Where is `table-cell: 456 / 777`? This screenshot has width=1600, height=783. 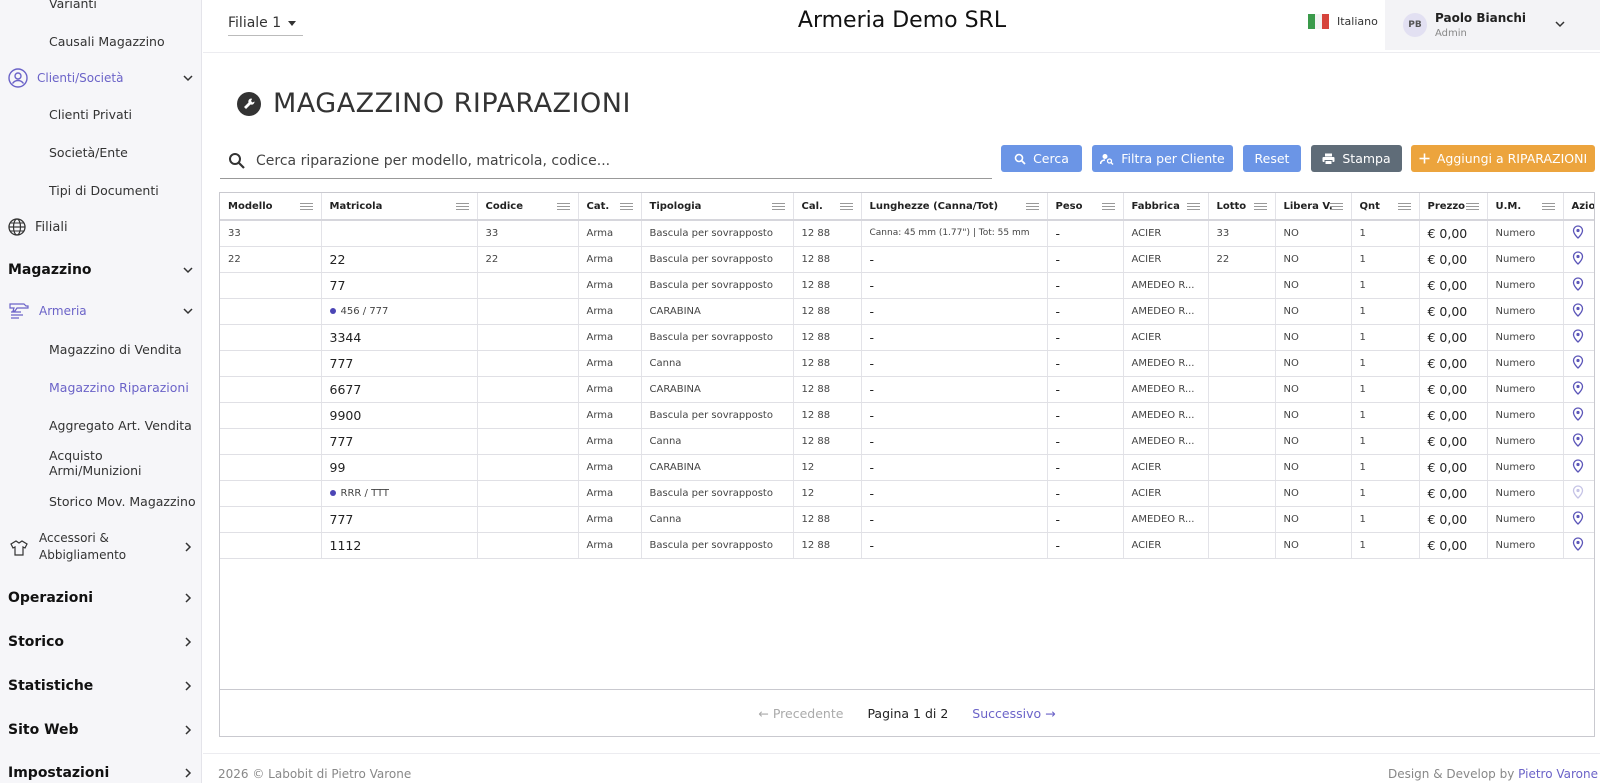
table-cell: 456 / 777 is located at coordinates (399, 311).